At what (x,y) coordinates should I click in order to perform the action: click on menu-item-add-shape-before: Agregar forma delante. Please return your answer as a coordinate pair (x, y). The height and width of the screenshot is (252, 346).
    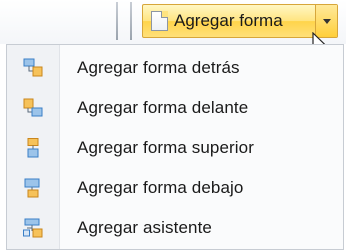
    Looking at the image, I should click on (175, 108).